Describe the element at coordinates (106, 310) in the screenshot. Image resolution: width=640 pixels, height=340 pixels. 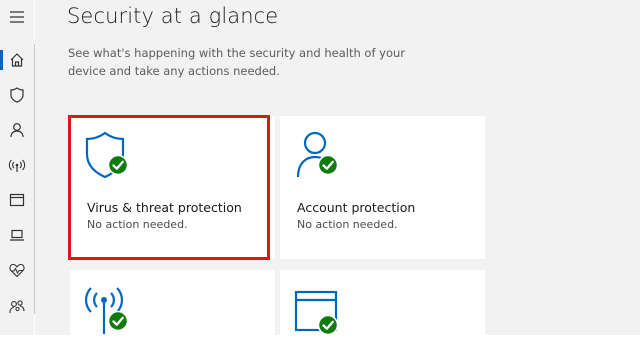
I see `wireless-check-icon` at that location.